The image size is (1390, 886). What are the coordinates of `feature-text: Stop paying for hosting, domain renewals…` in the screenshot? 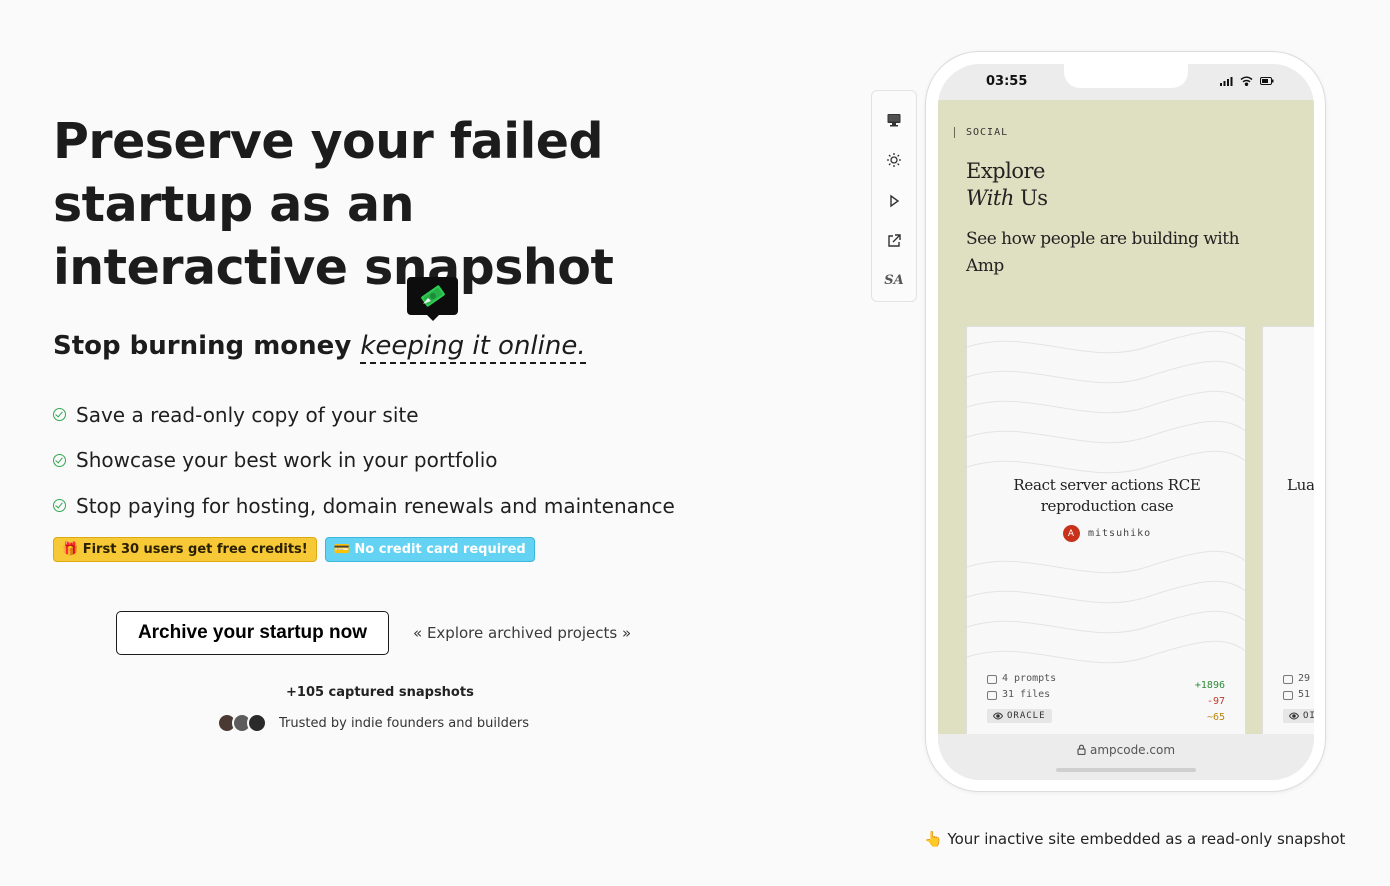 It's located at (375, 505).